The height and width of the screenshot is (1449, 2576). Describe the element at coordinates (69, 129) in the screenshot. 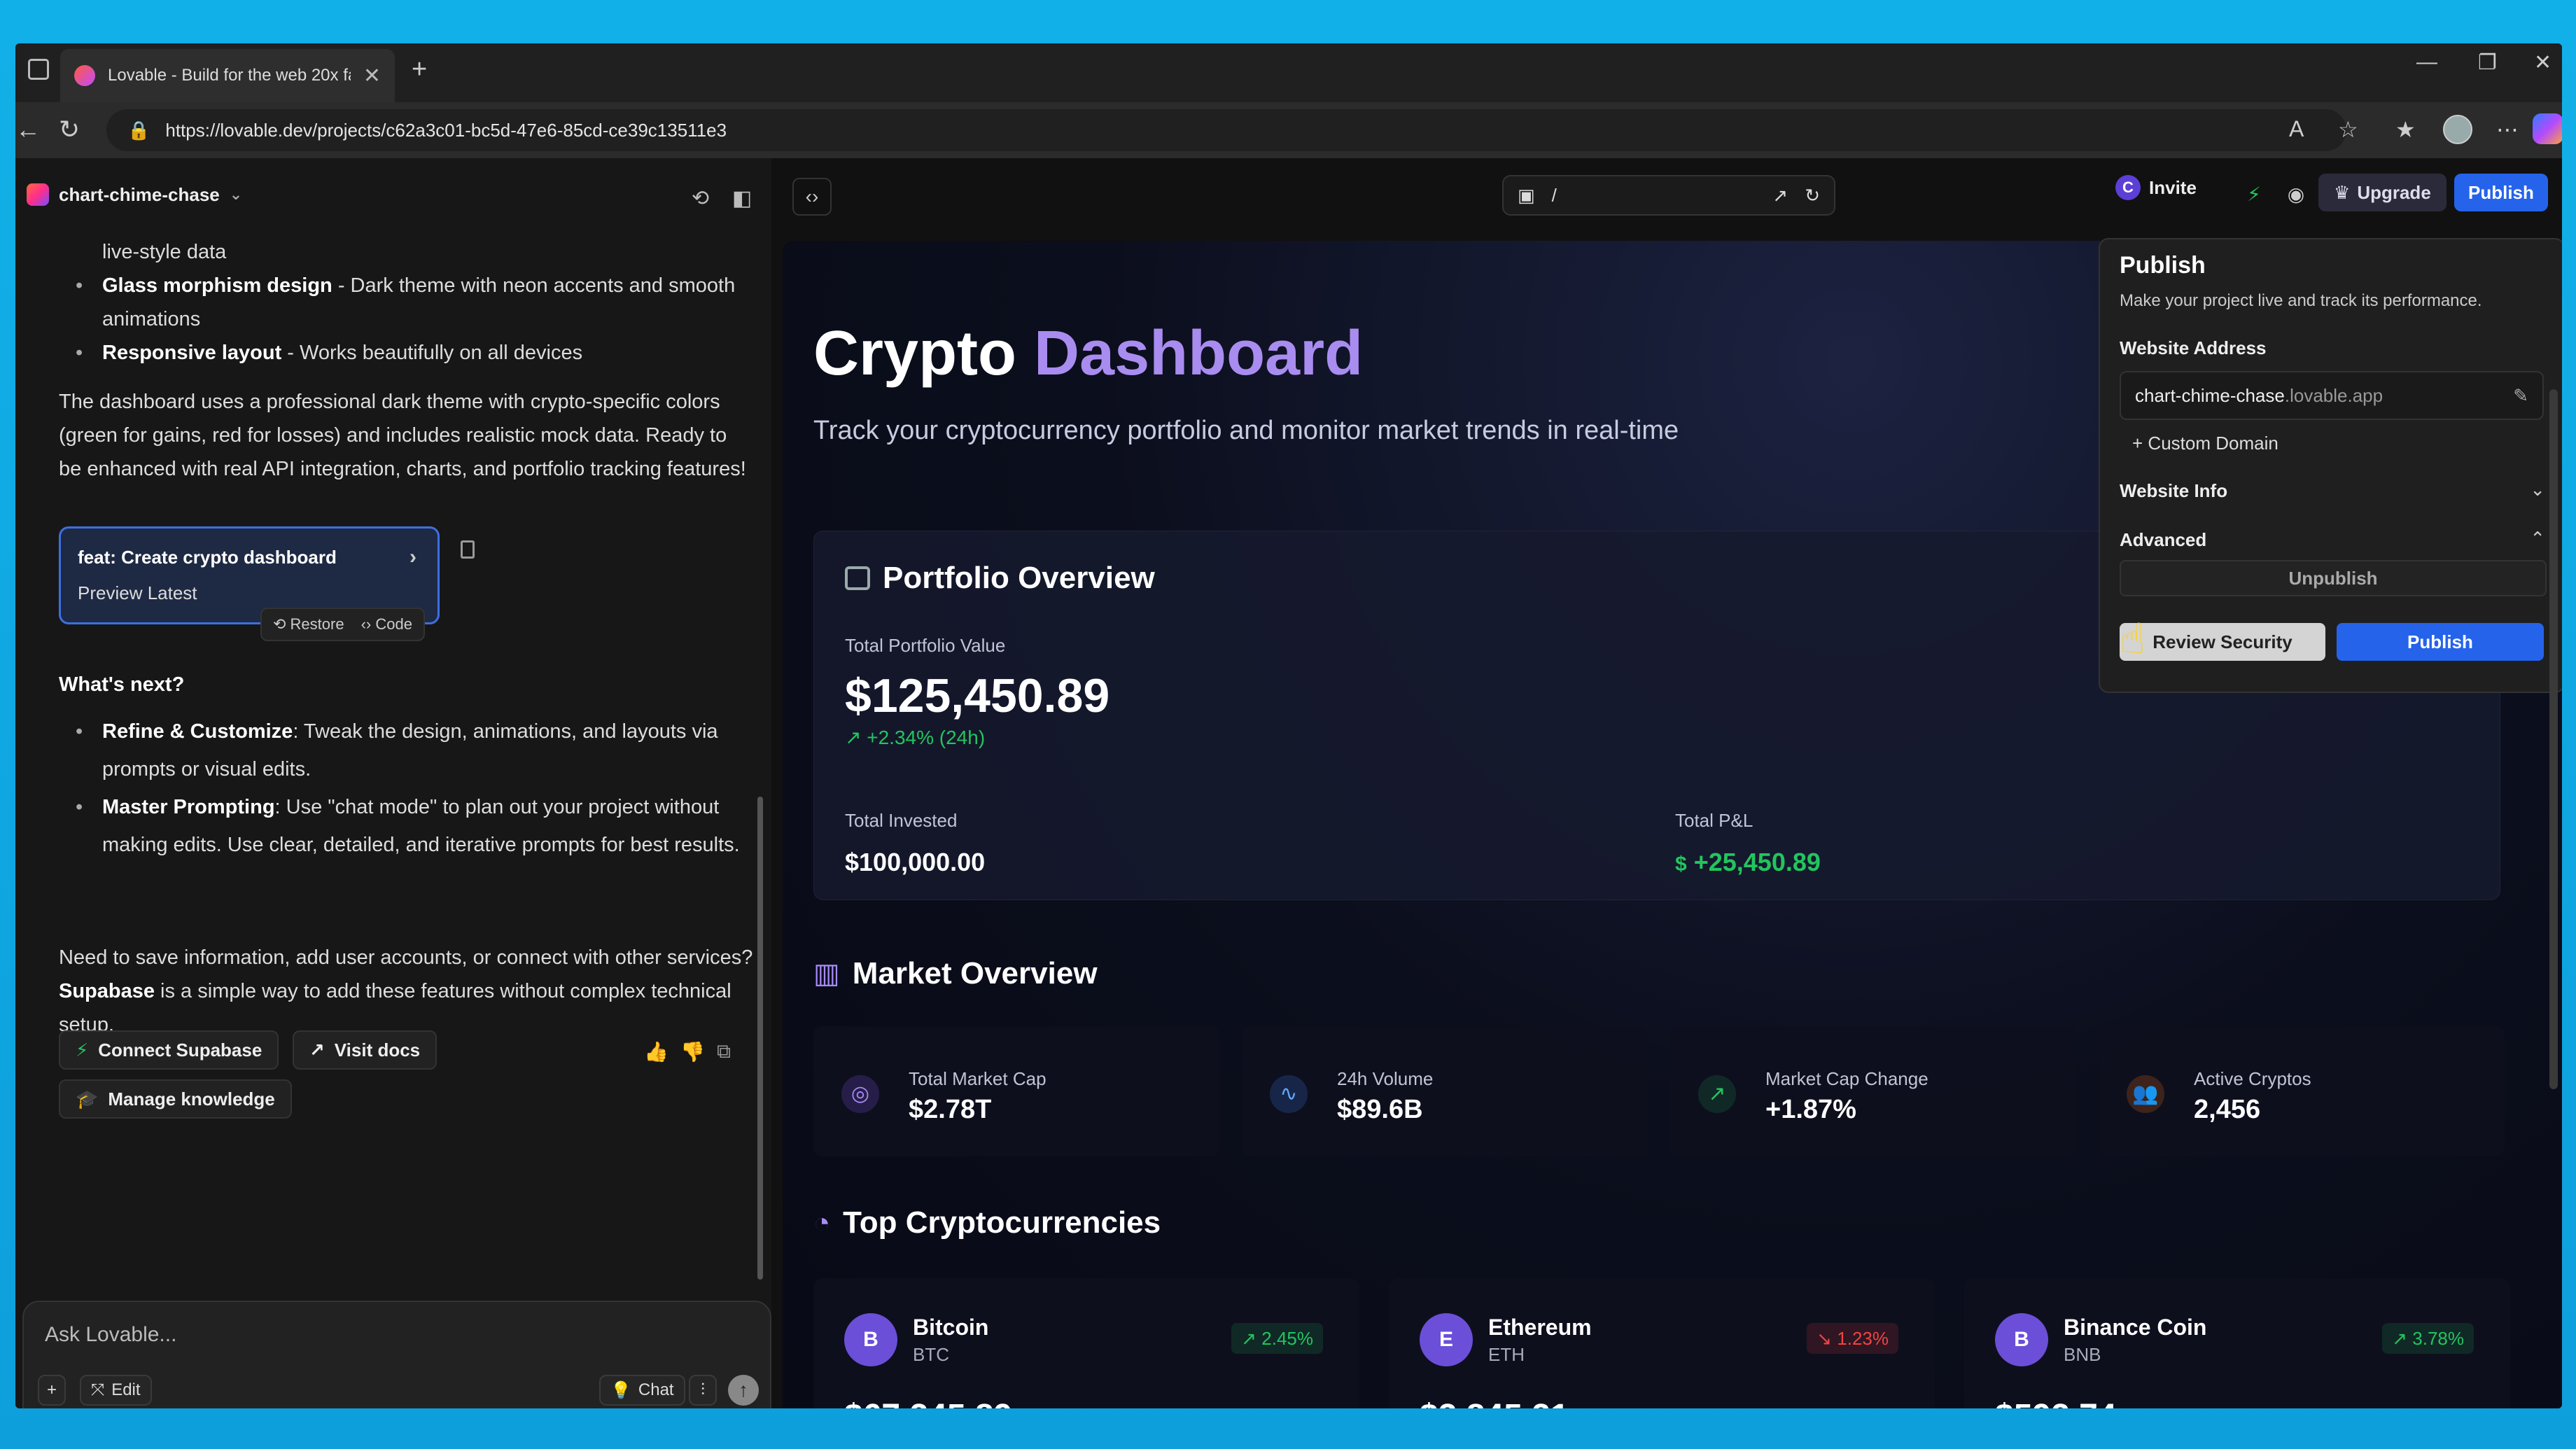

I see `reload-icon: ↻` at that location.